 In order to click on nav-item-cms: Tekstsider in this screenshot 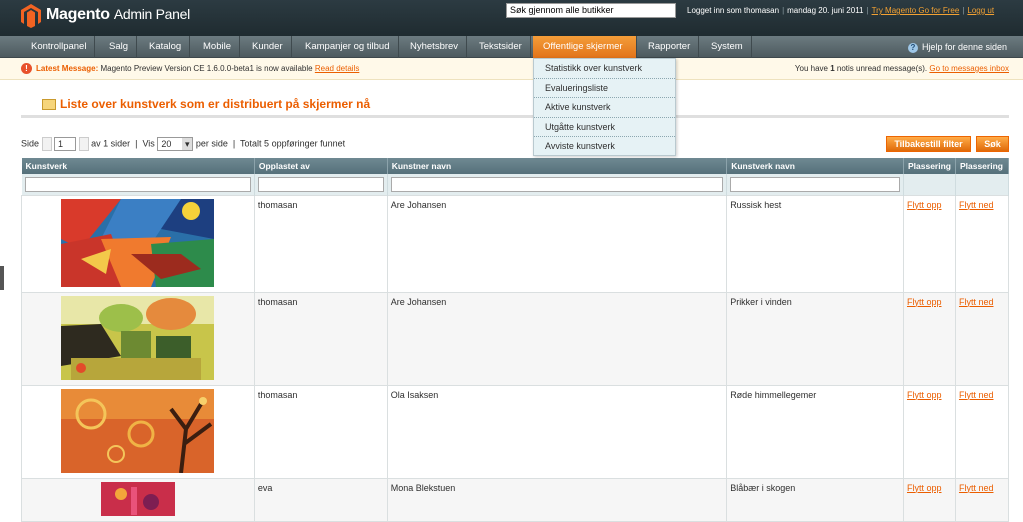, I will do `click(501, 47)`.